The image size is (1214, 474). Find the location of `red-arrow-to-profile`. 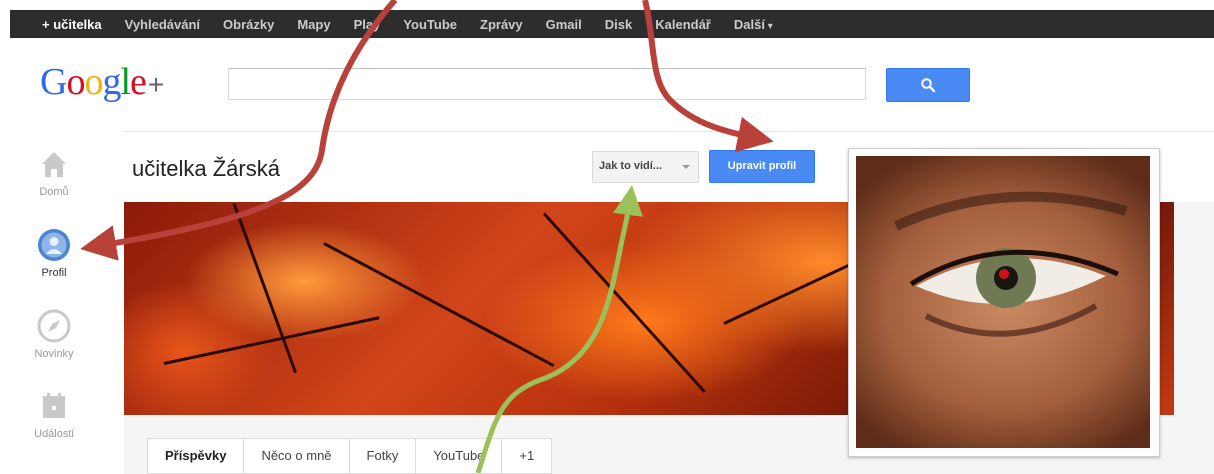

red-arrow-to-profile is located at coordinates (239, 130).